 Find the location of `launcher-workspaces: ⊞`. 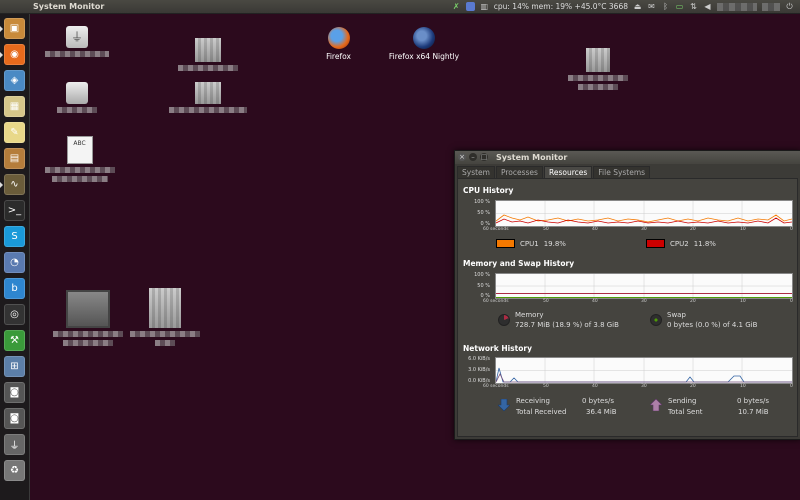

launcher-workspaces: ⊞ is located at coordinates (14, 366).